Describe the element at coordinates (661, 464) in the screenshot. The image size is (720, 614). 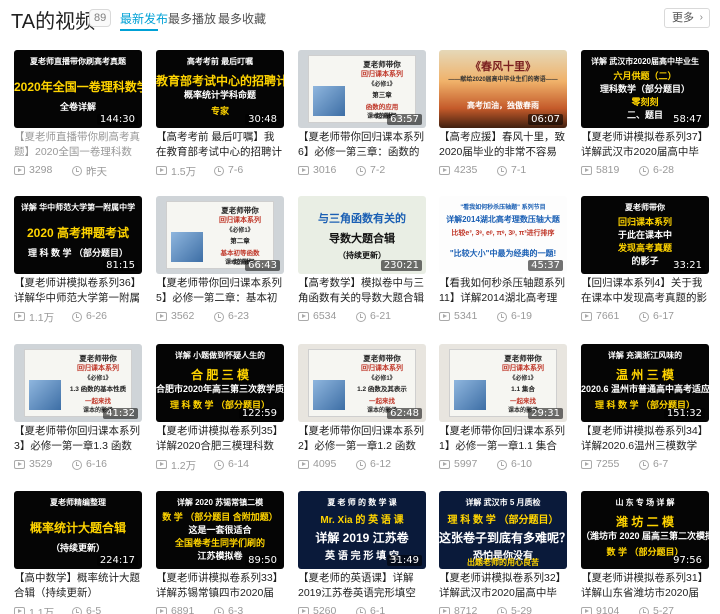
I see `publish-date: 6-7` at that location.